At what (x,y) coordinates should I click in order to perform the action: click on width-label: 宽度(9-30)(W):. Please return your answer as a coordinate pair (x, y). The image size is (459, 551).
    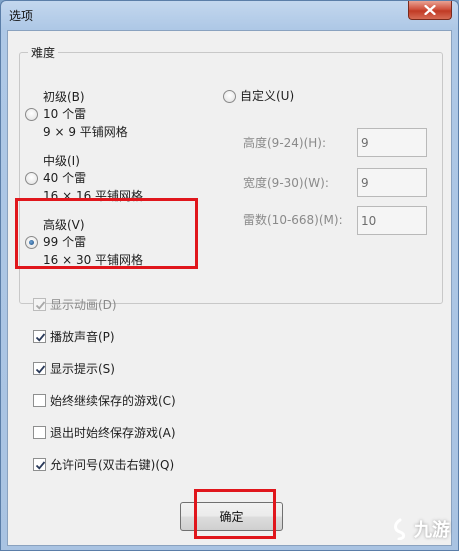
    Looking at the image, I should click on (286, 183).